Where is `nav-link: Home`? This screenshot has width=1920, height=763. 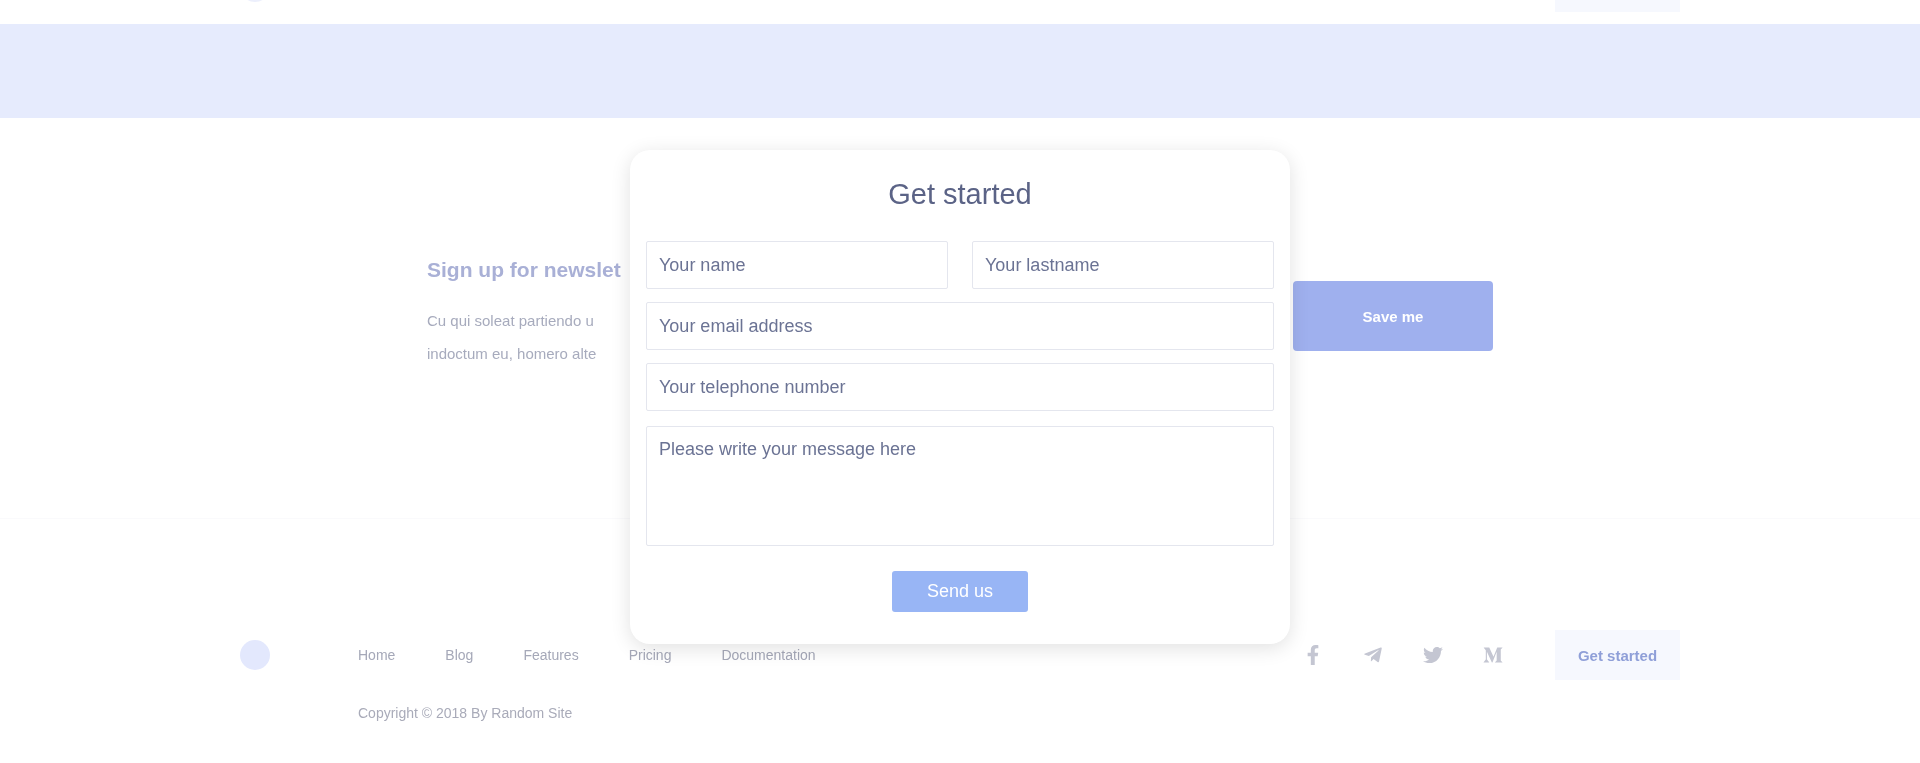 nav-link: Home is located at coordinates (377, 655).